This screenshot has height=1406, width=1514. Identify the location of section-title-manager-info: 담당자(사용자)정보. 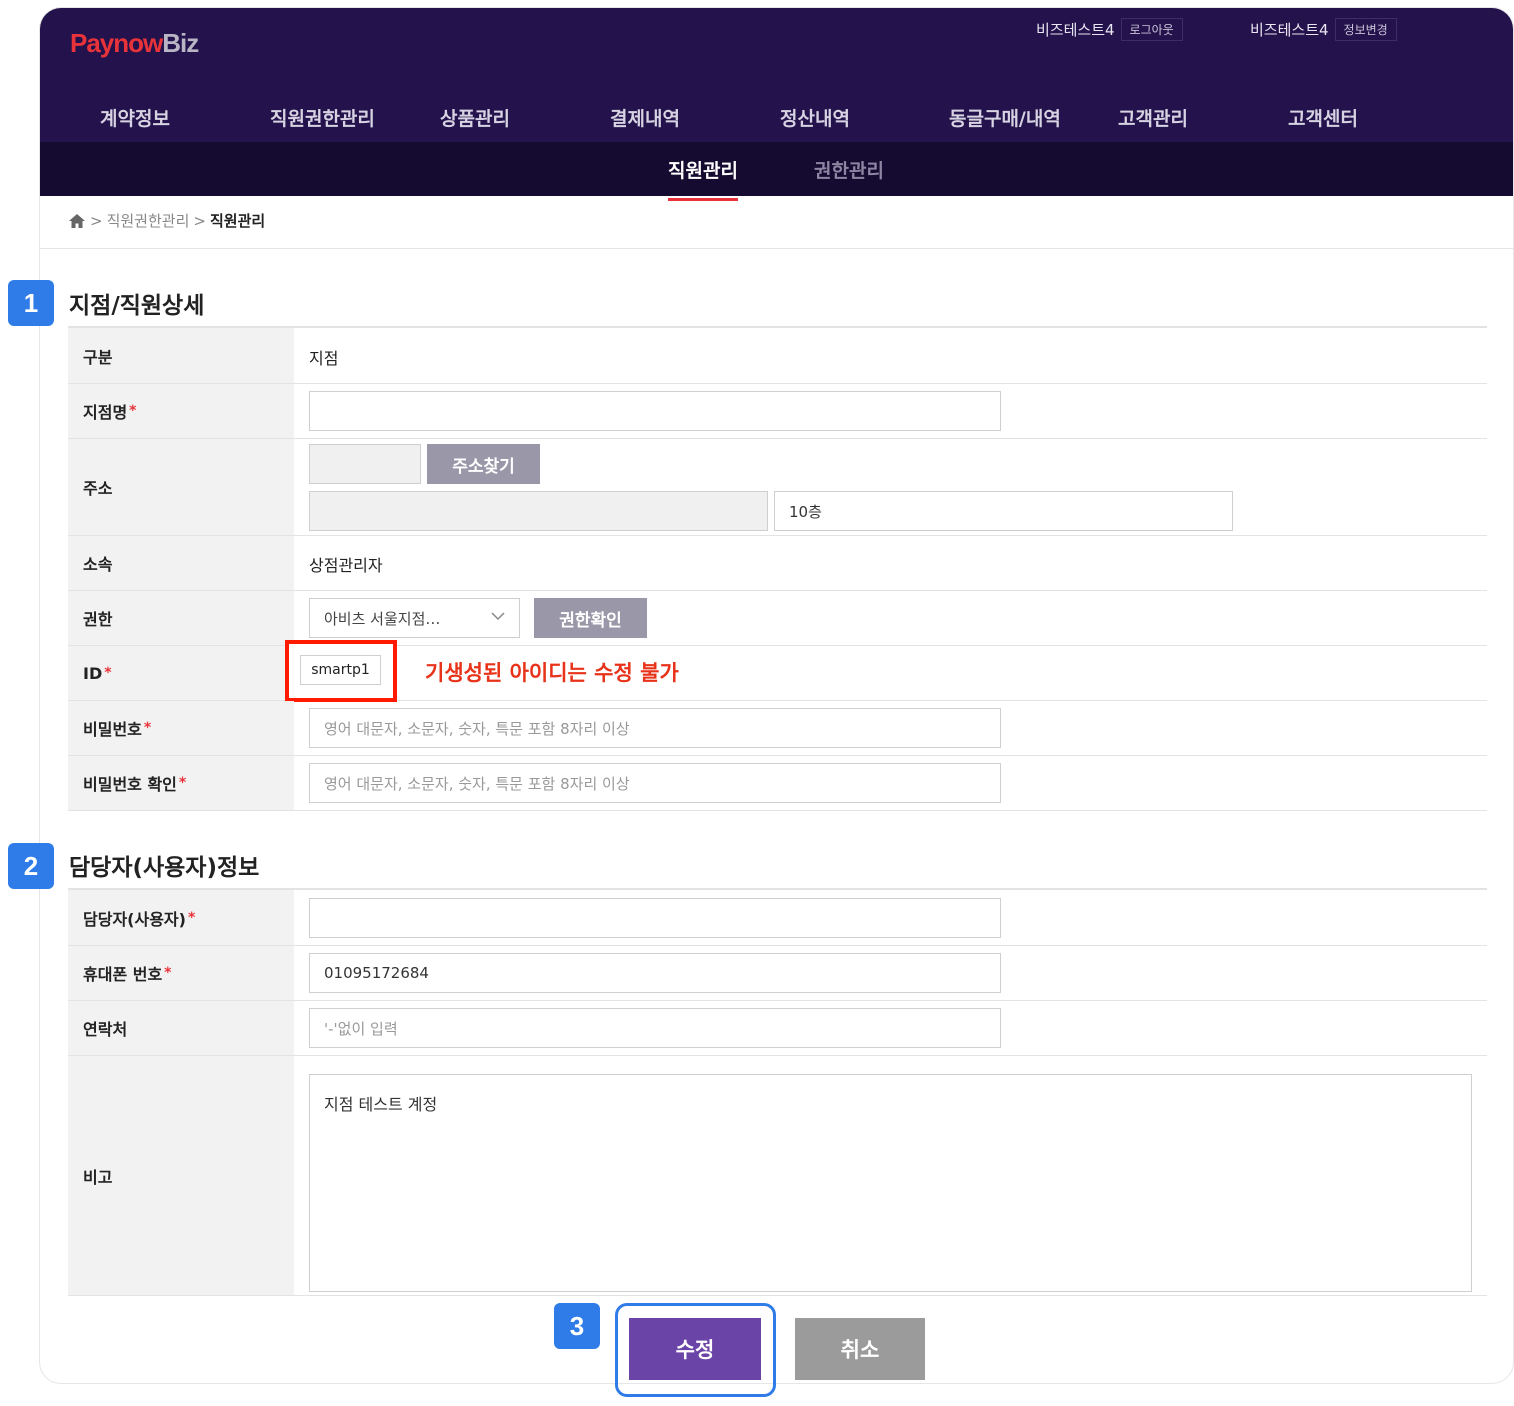
(164, 868).